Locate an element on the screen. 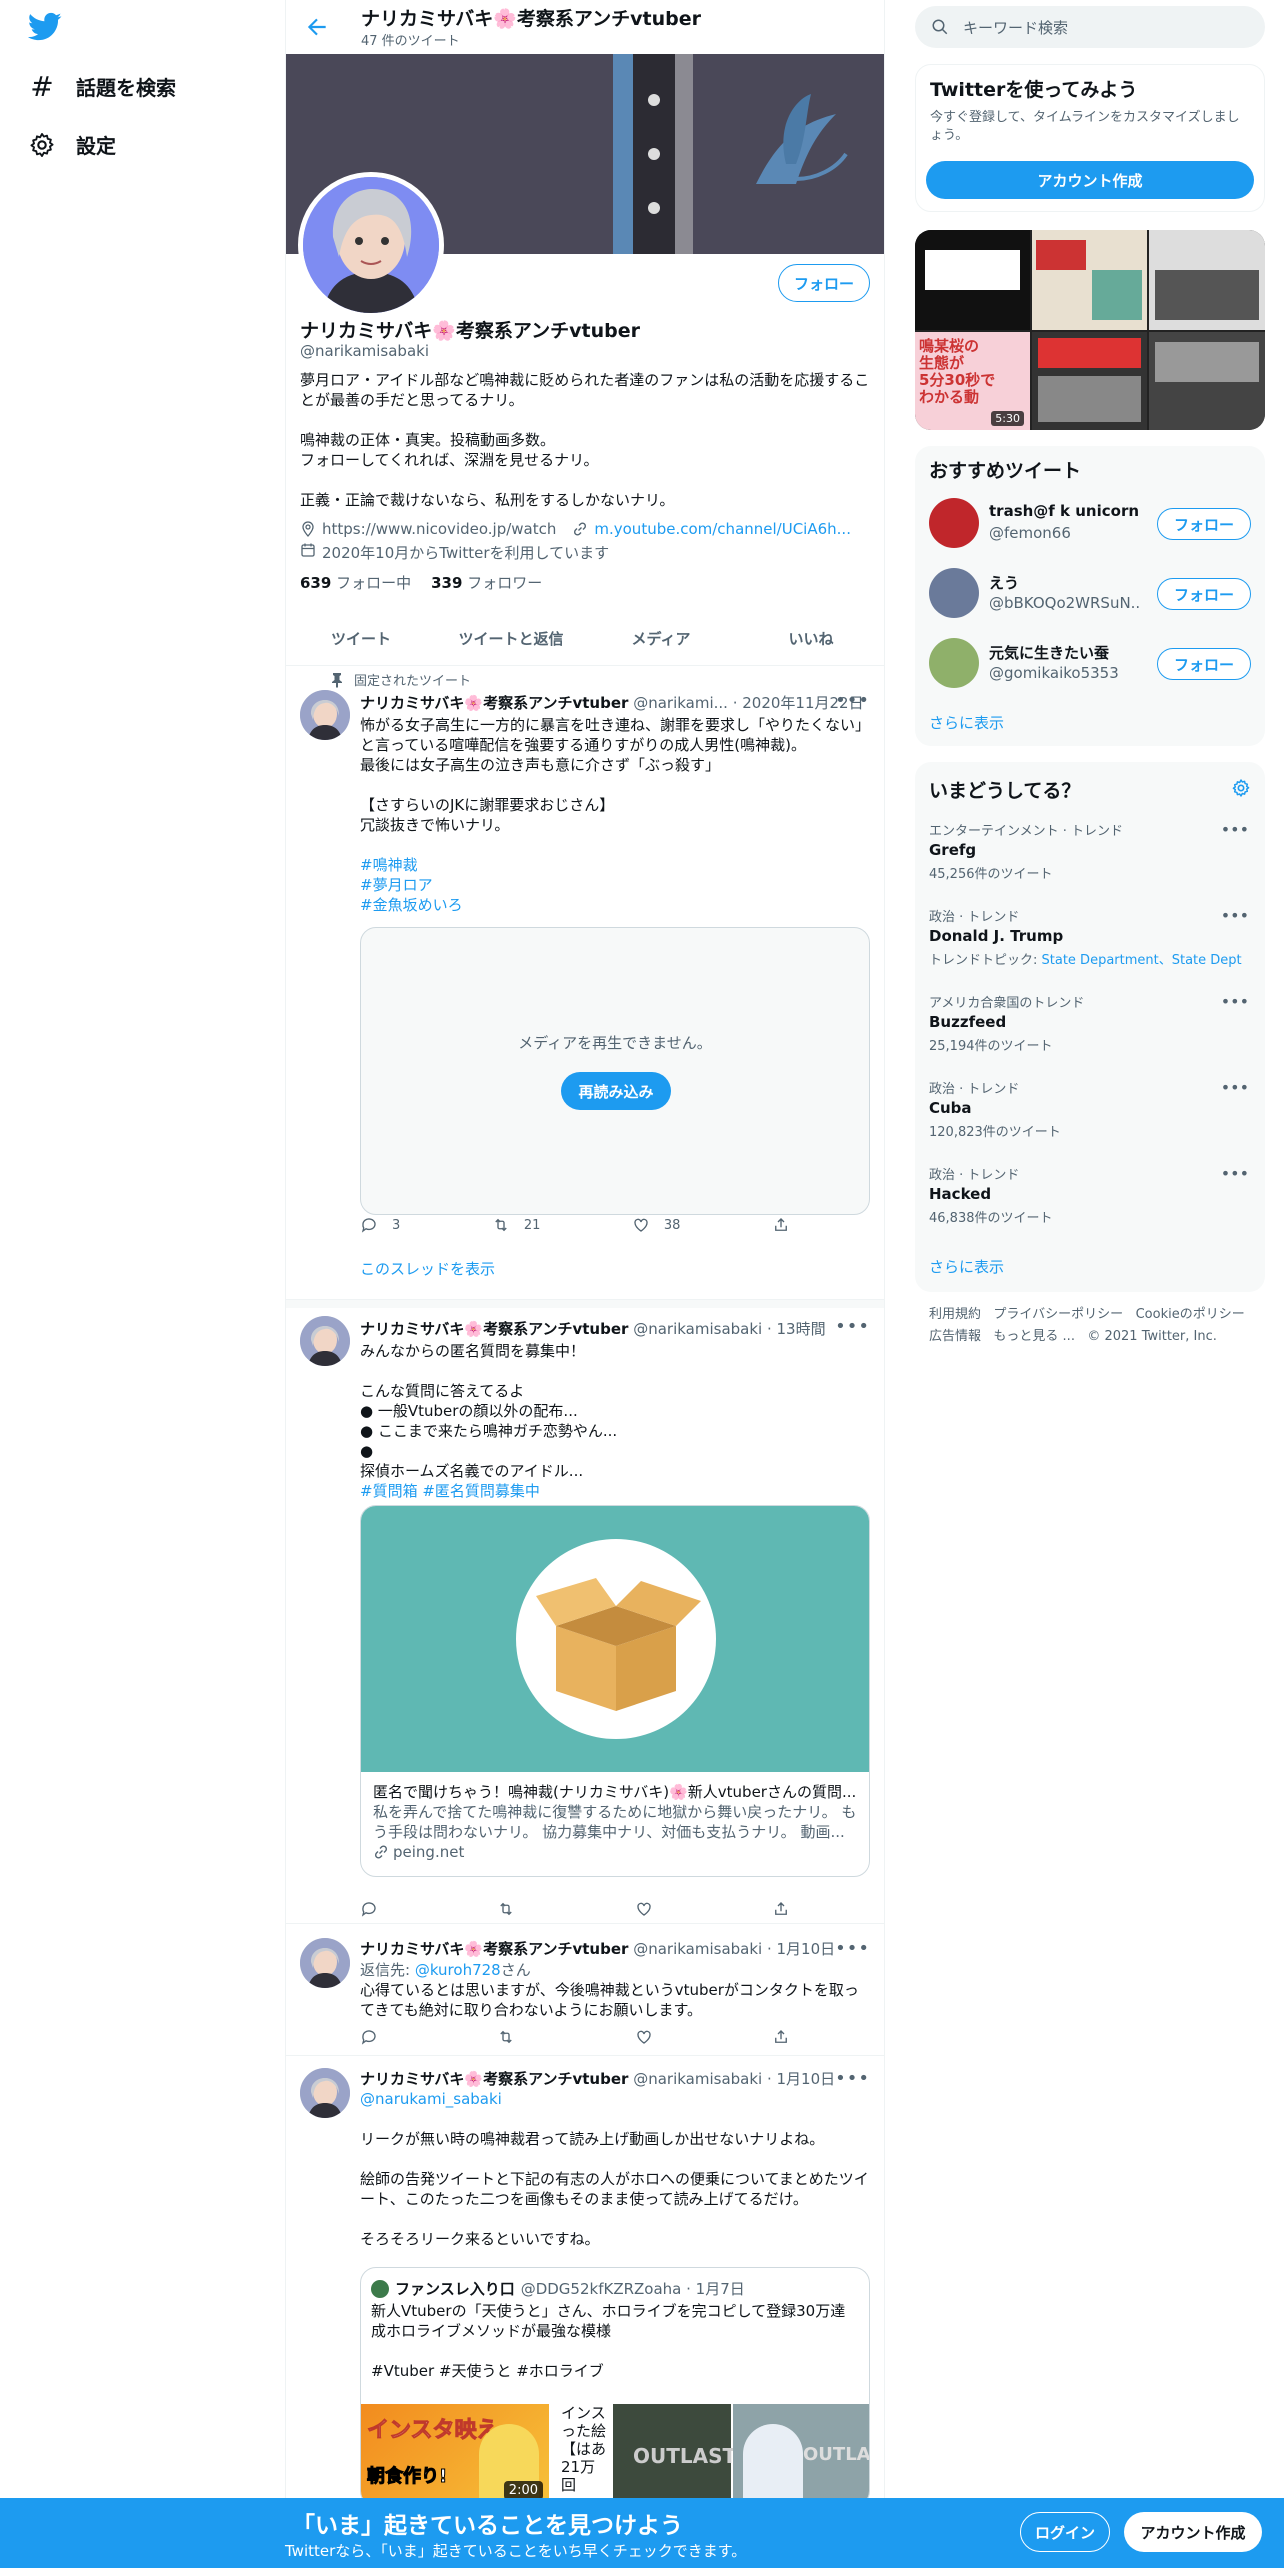 The height and width of the screenshot is (2568, 1284). tab-tweets-replies: ツイートと返信 is located at coordinates (511, 638).